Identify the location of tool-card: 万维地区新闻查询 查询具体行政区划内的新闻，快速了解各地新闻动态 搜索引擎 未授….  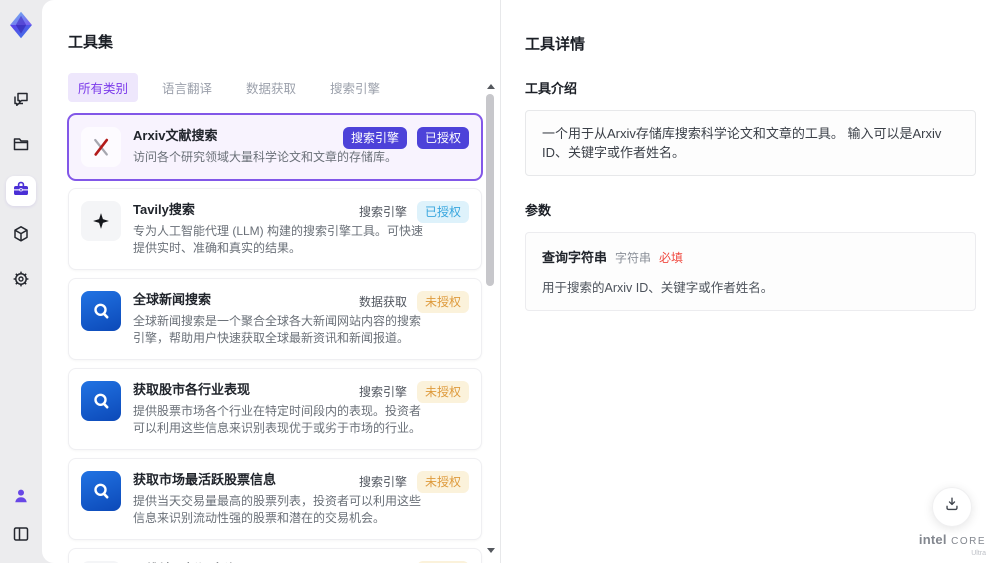
(275, 555).